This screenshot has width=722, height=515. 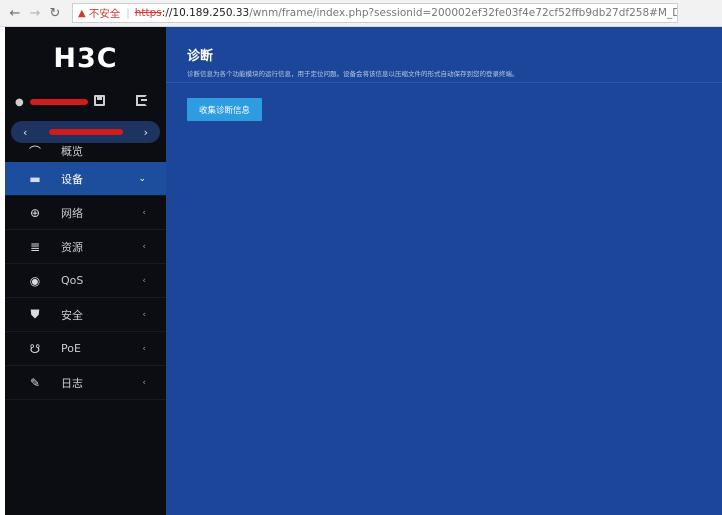 I want to click on sidebar-item-label: 安全, so click(x=72, y=315).